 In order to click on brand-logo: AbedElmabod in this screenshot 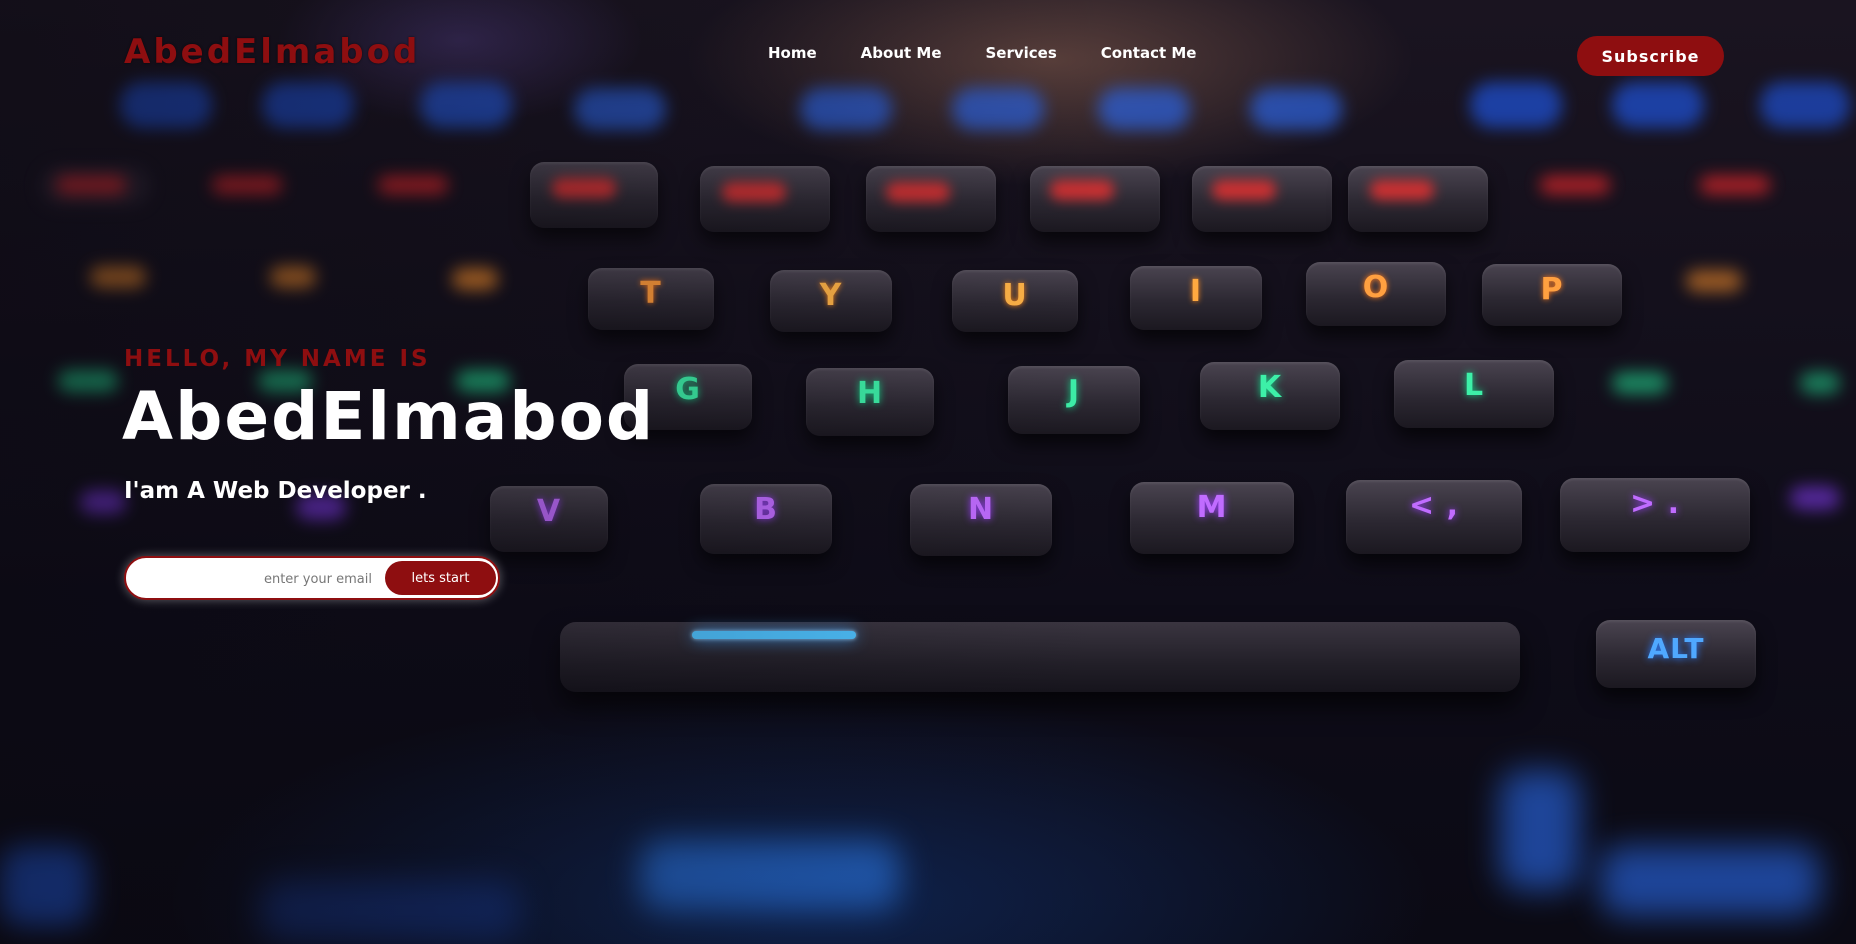, I will do `click(272, 52)`.